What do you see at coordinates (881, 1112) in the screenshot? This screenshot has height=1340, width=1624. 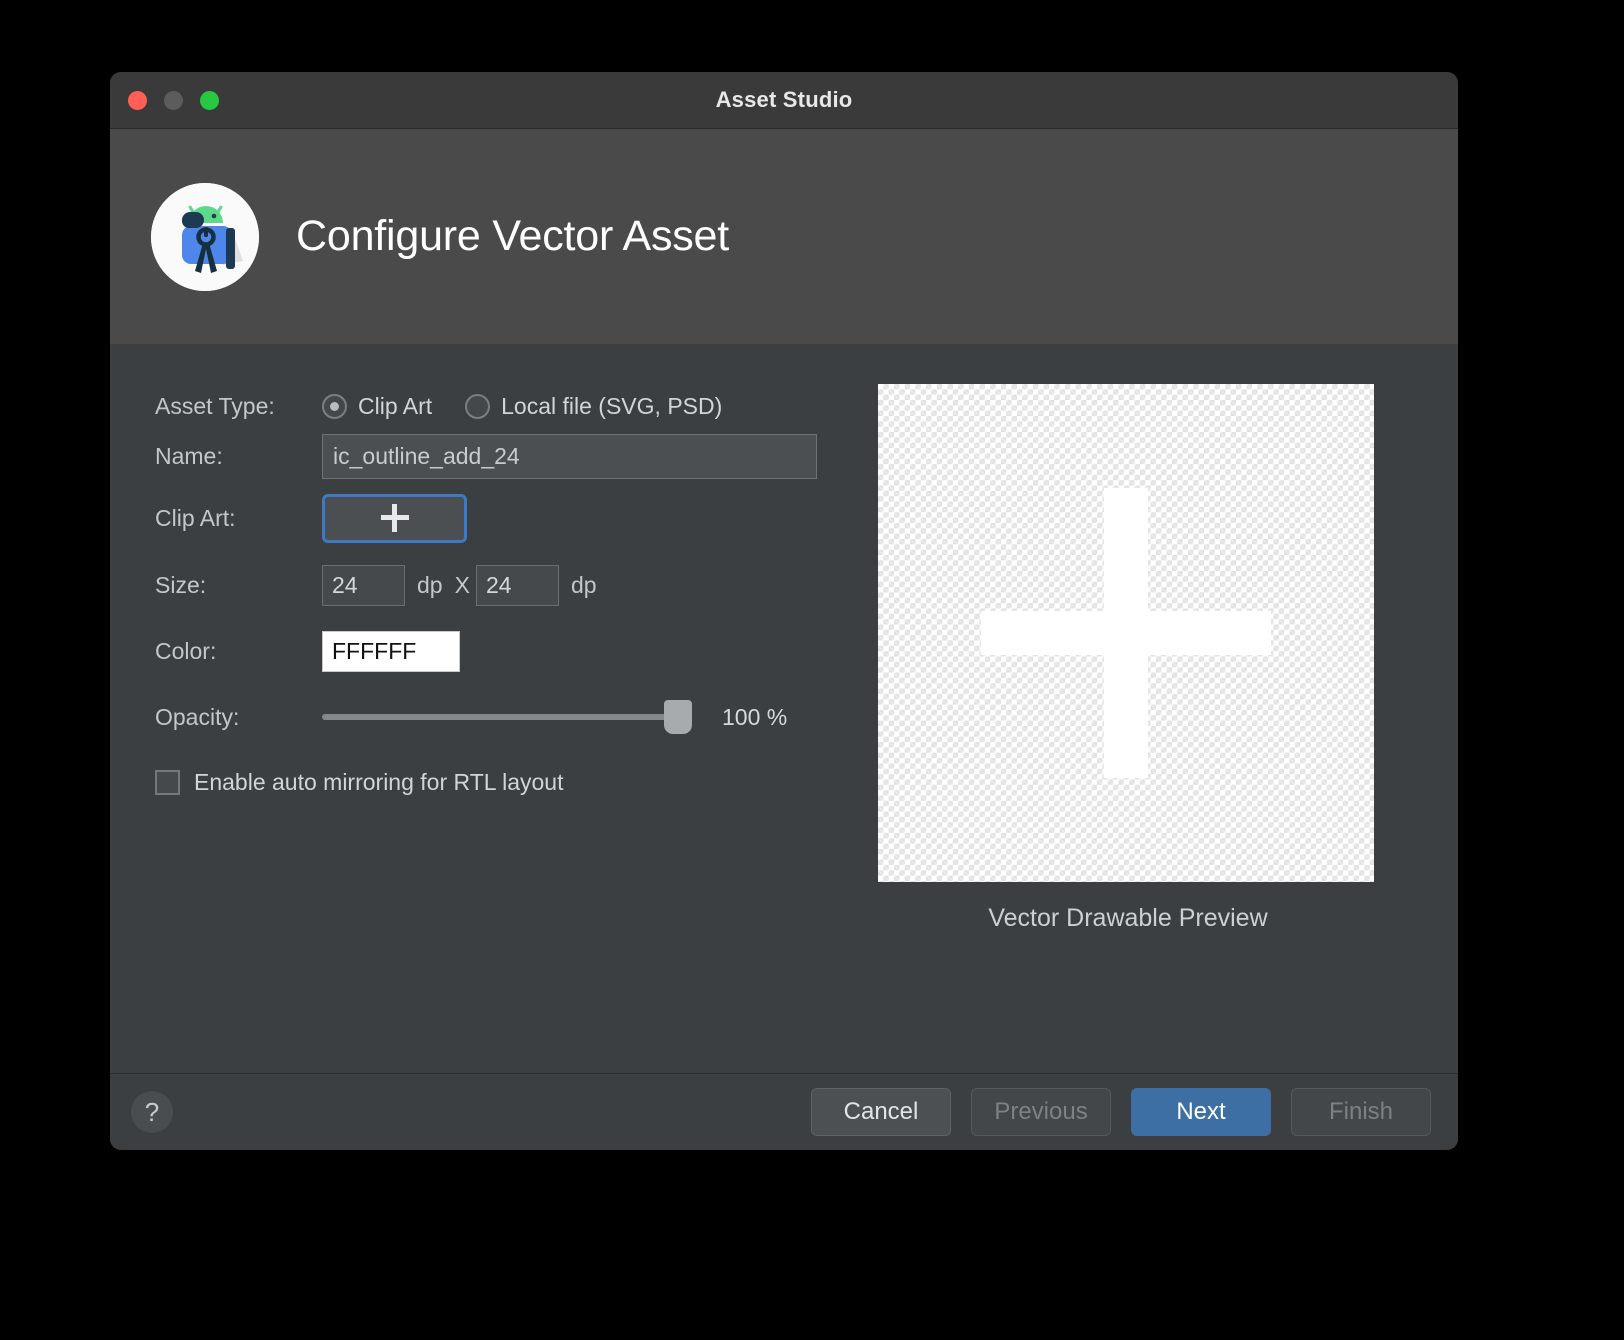 I see `cancel-button: Cancel` at bounding box center [881, 1112].